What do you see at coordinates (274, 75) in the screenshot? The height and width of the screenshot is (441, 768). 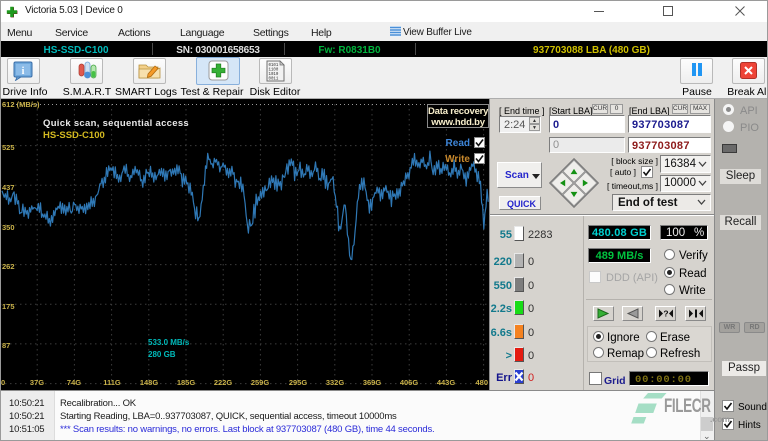 I see `svg-text: 1010` at bounding box center [274, 75].